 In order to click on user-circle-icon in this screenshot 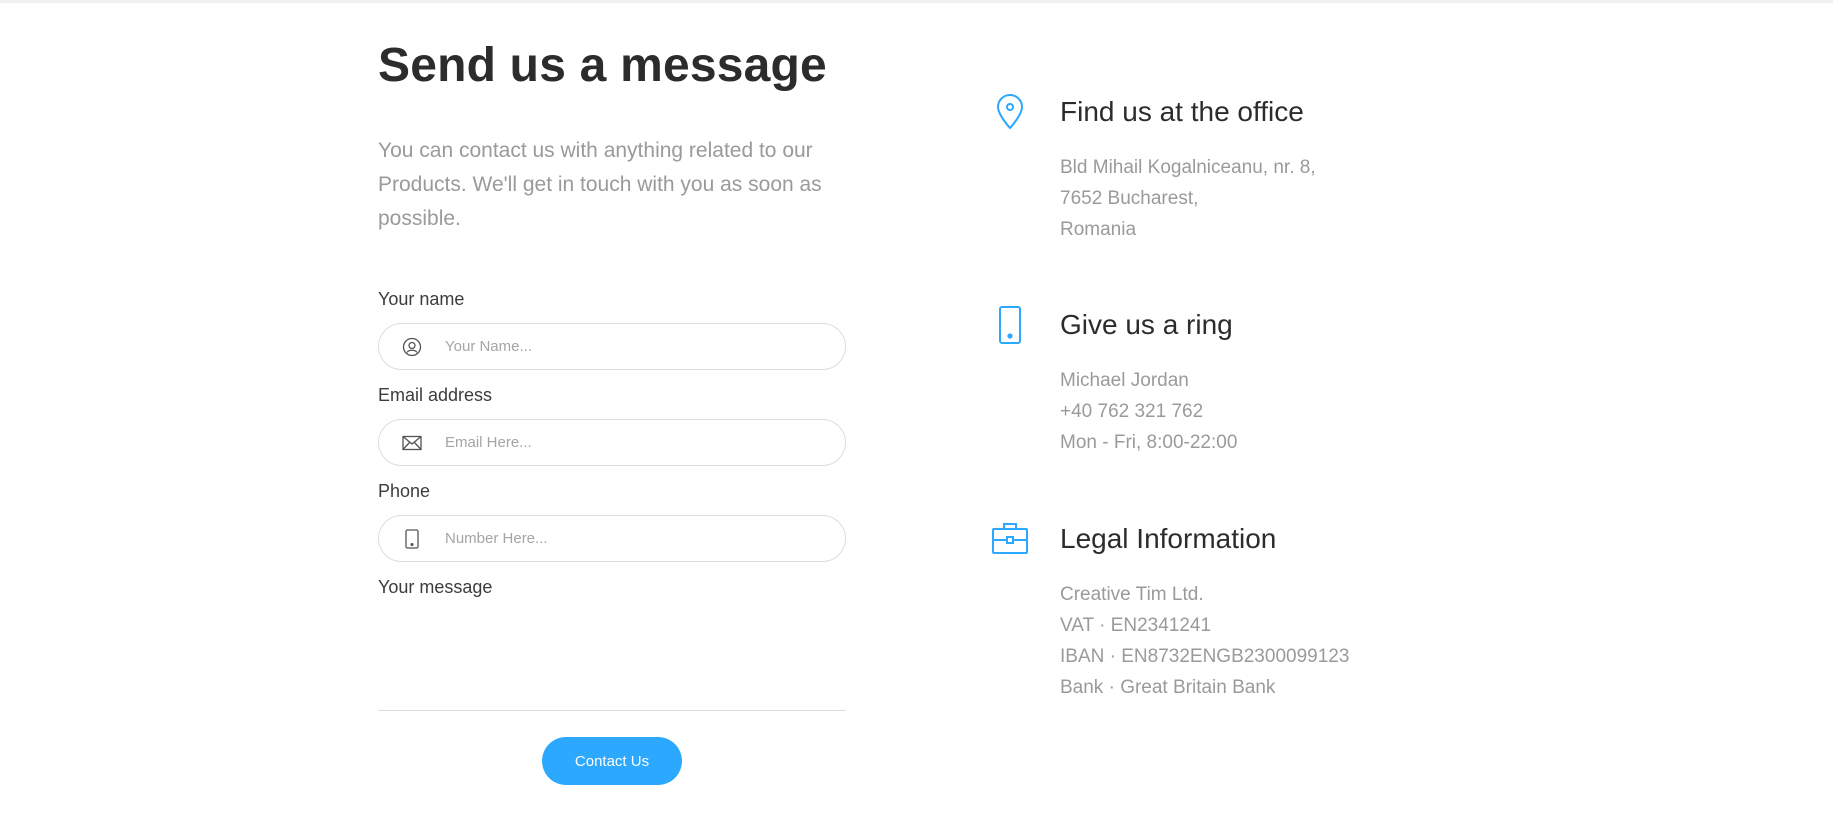, I will do `click(412, 346)`.